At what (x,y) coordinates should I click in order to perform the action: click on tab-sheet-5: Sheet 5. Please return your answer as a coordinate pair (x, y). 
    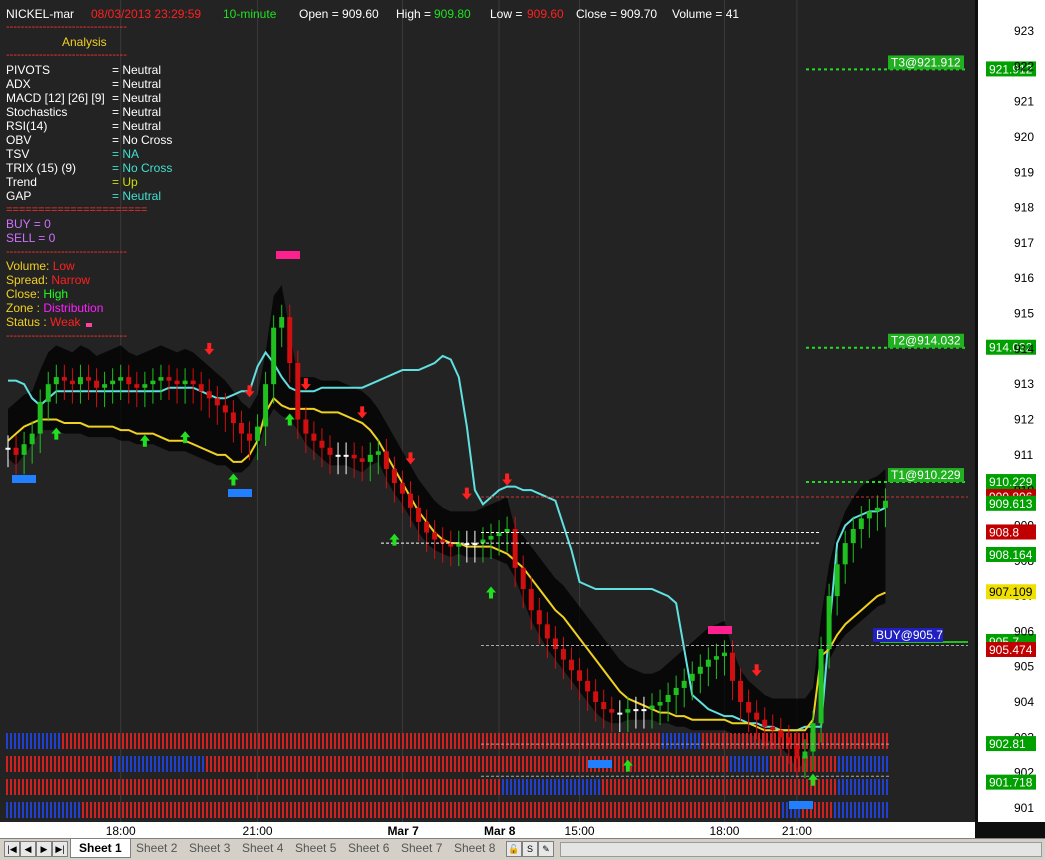
    Looking at the image, I should click on (315, 848).